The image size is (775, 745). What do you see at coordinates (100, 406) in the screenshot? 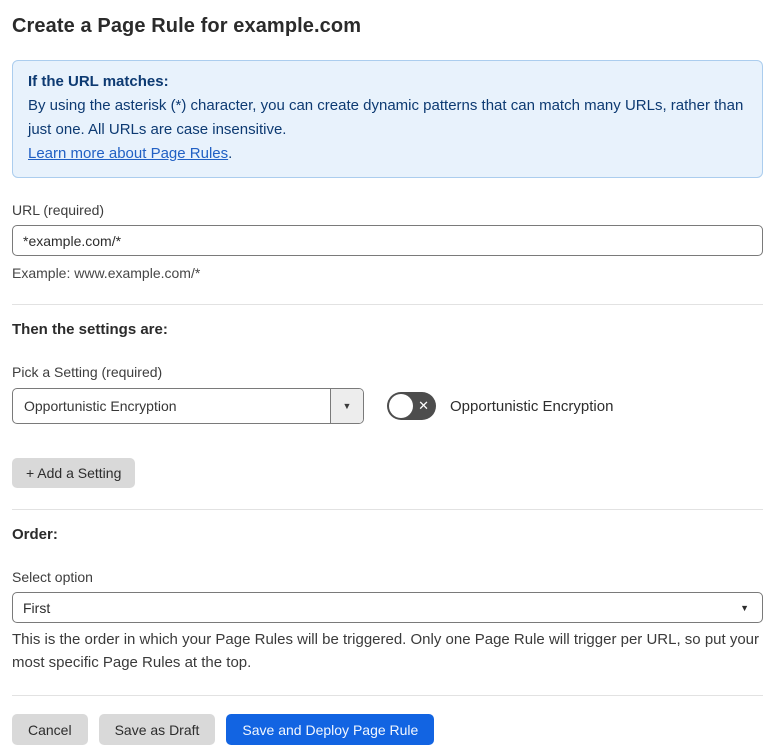
I see `setting-dropdown-value: Opportunistic Encryption` at bounding box center [100, 406].